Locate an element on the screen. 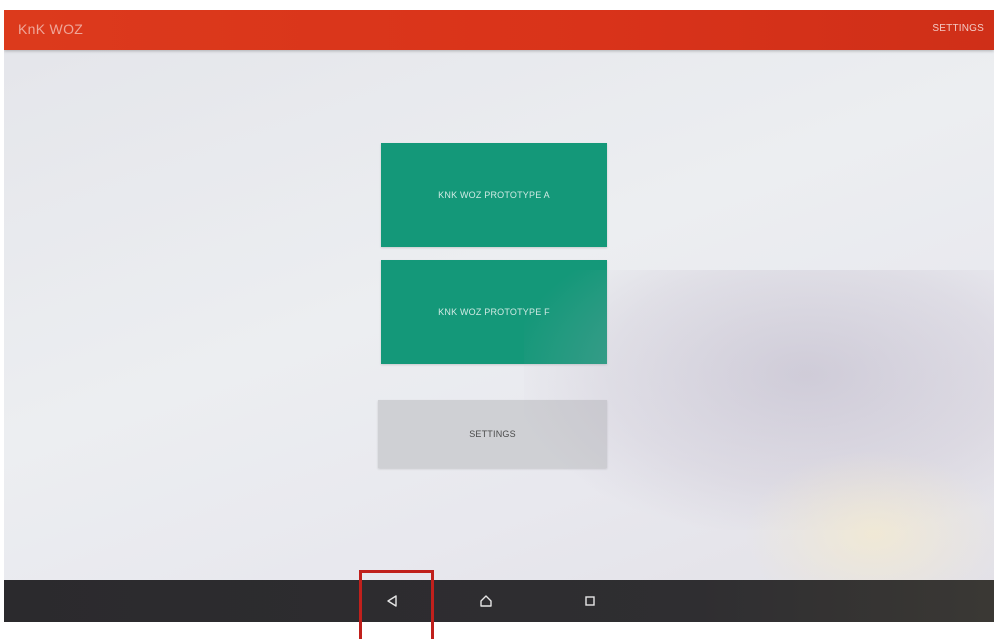 The height and width of the screenshot is (639, 997). home-button is located at coordinates (486, 601).